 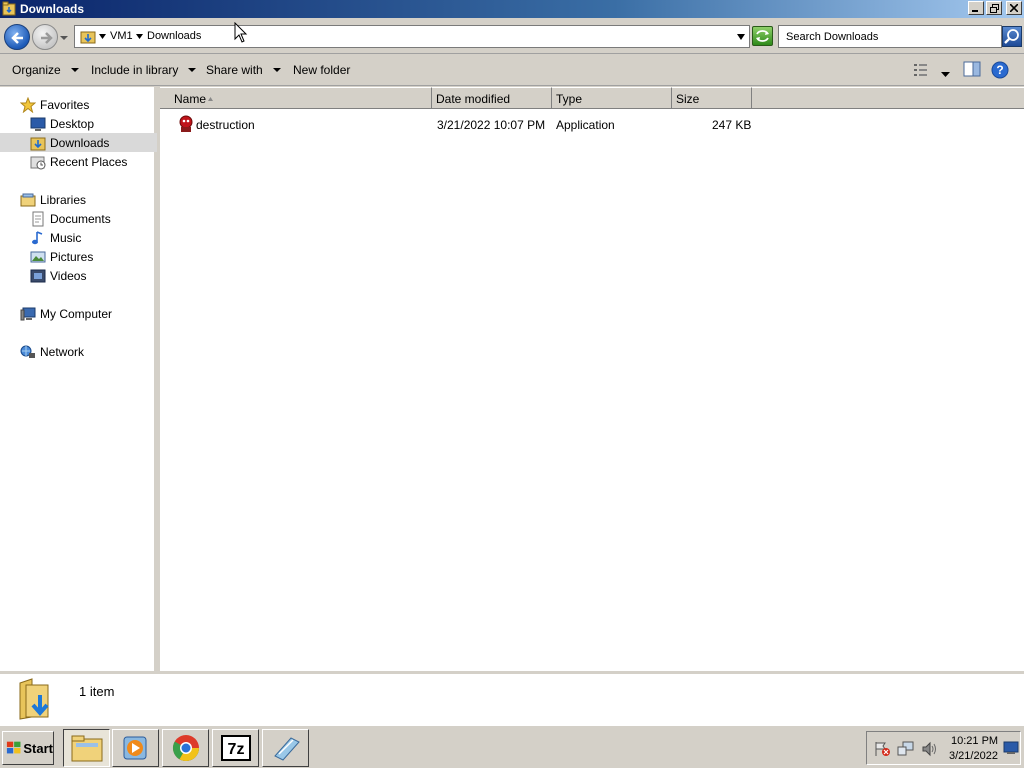 What do you see at coordinates (922, 71) in the screenshot?
I see `change-view-button` at bounding box center [922, 71].